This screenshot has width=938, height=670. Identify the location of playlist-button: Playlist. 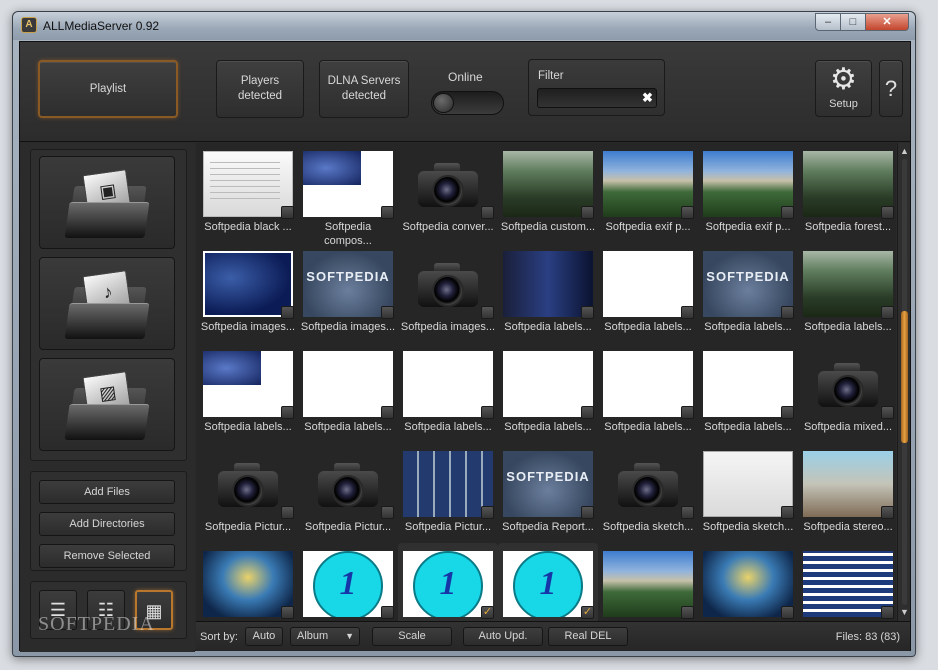
(108, 89).